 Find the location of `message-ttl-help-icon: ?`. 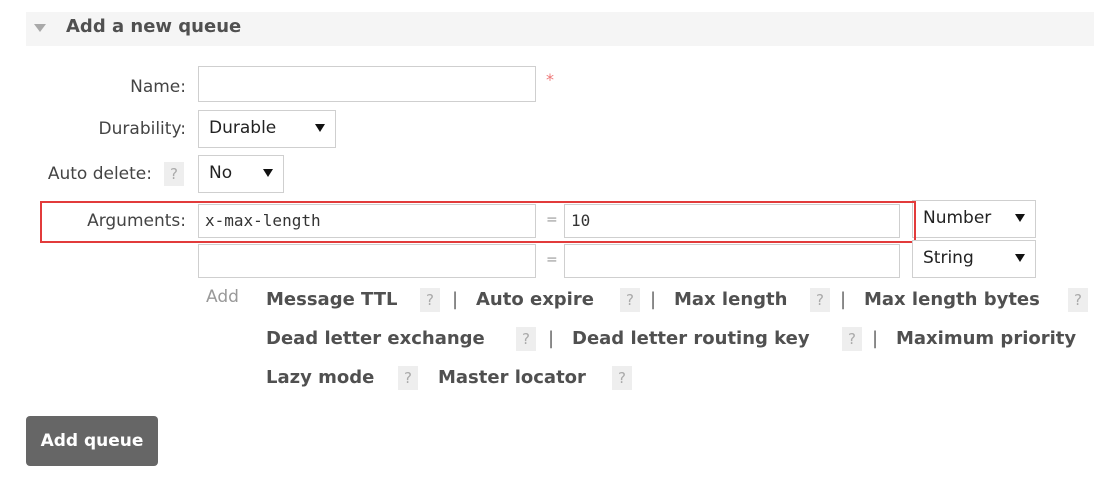

message-ttl-help-icon: ? is located at coordinates (430, 300).